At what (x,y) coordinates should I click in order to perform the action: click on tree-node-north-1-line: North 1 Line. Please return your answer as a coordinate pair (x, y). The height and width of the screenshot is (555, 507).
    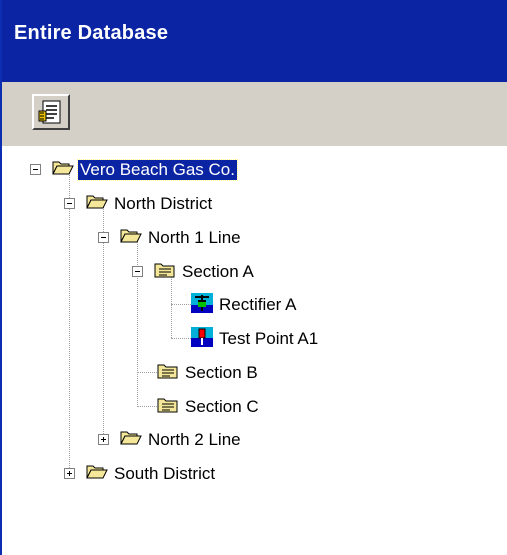
    Looking at the image, I should click on (169, 238).